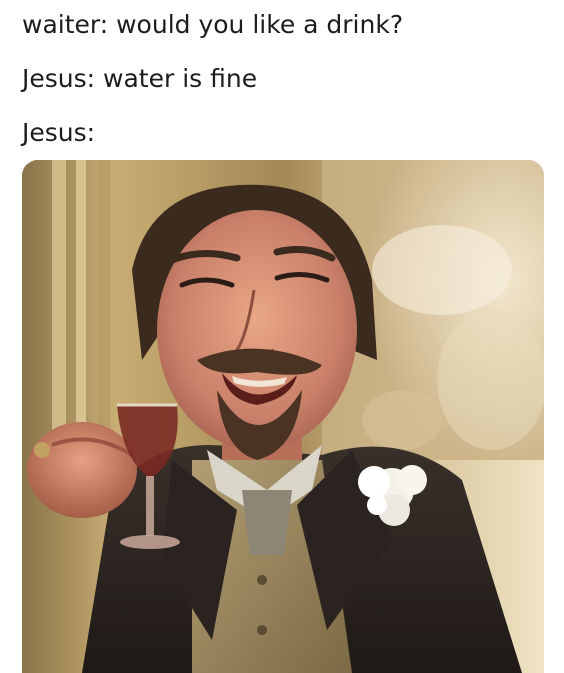 The height and width of the screenshot is (673, 564). I want to click on caption-line-2: Jesus: water is fine, so click(140, 78).